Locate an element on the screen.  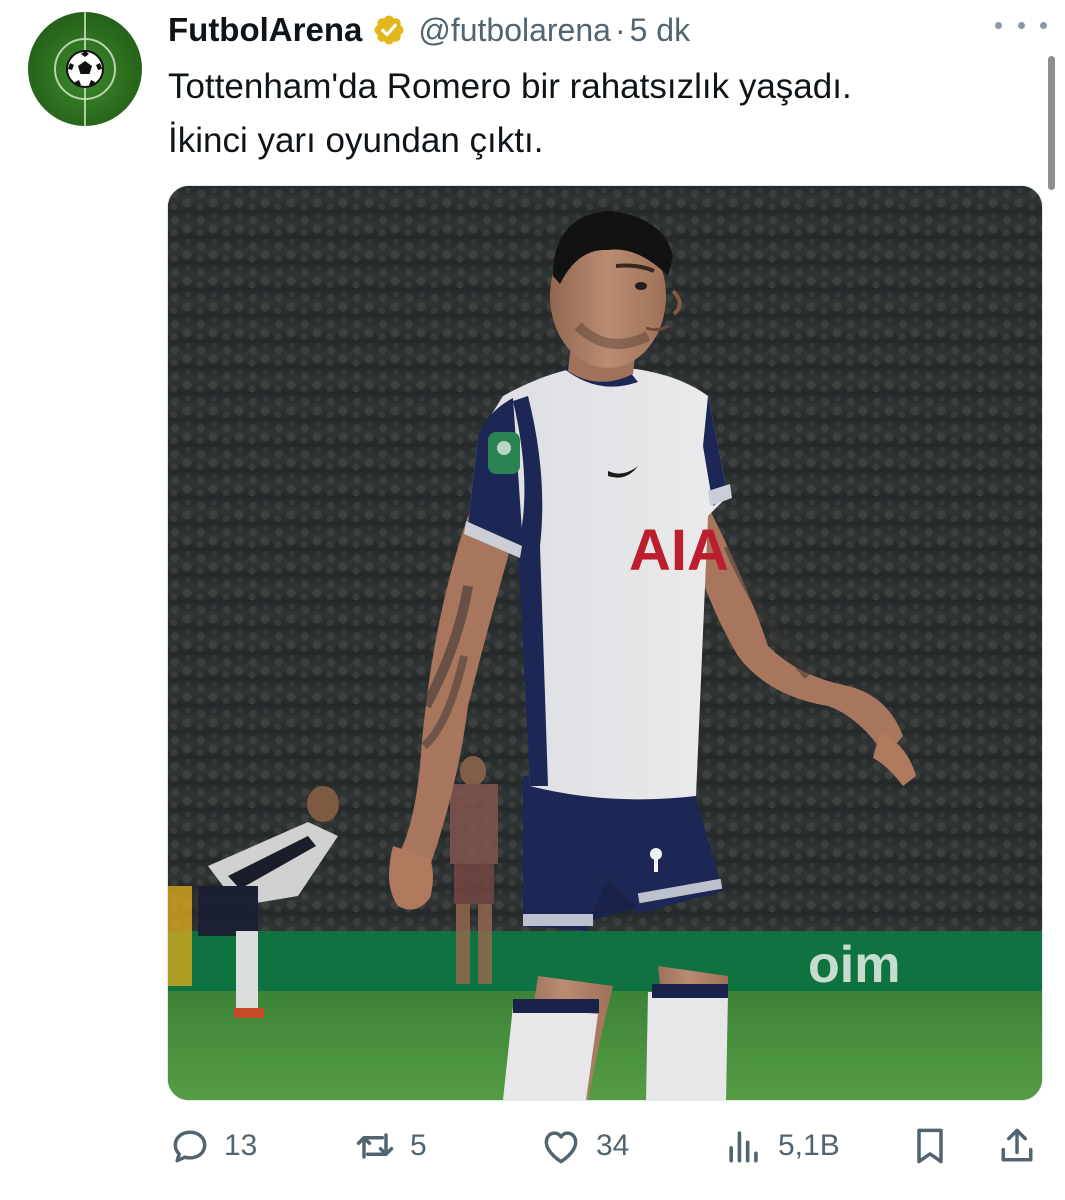
reply-icon is located at coordinates (190, 1146).